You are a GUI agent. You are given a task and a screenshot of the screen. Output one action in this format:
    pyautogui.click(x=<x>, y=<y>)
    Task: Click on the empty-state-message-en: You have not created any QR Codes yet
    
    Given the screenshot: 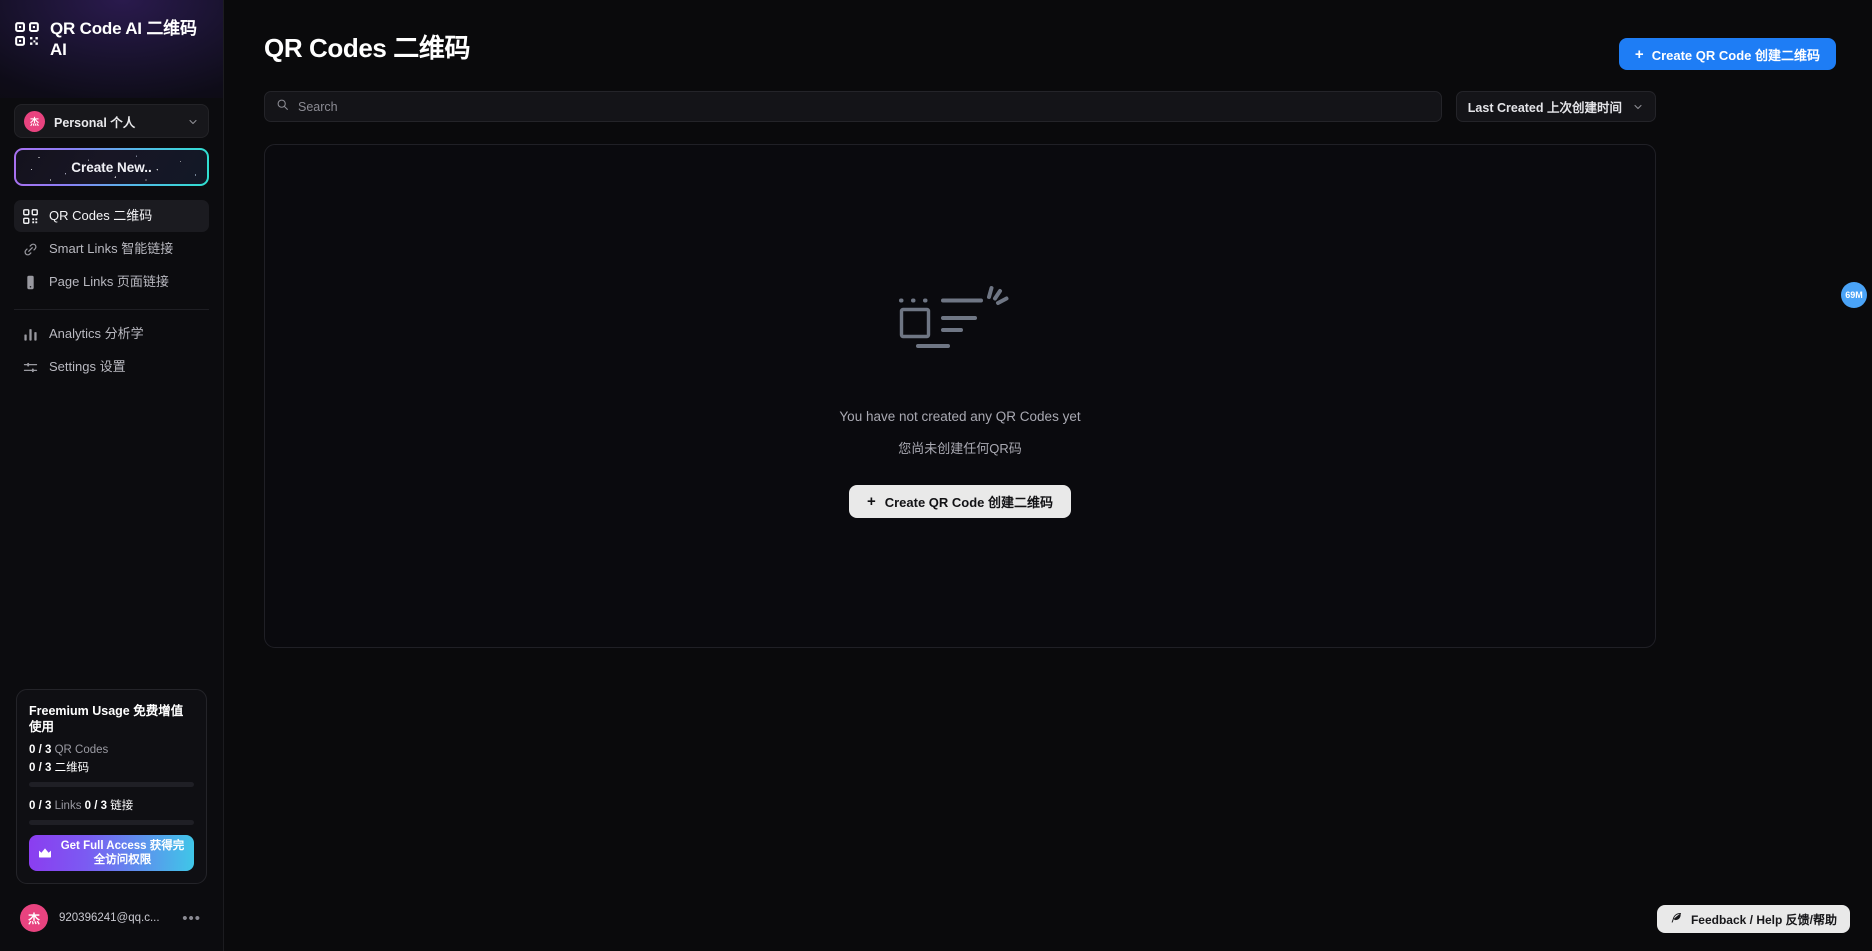 What is the action you would take?
    pyautogui.click(x=960, y=416)
    